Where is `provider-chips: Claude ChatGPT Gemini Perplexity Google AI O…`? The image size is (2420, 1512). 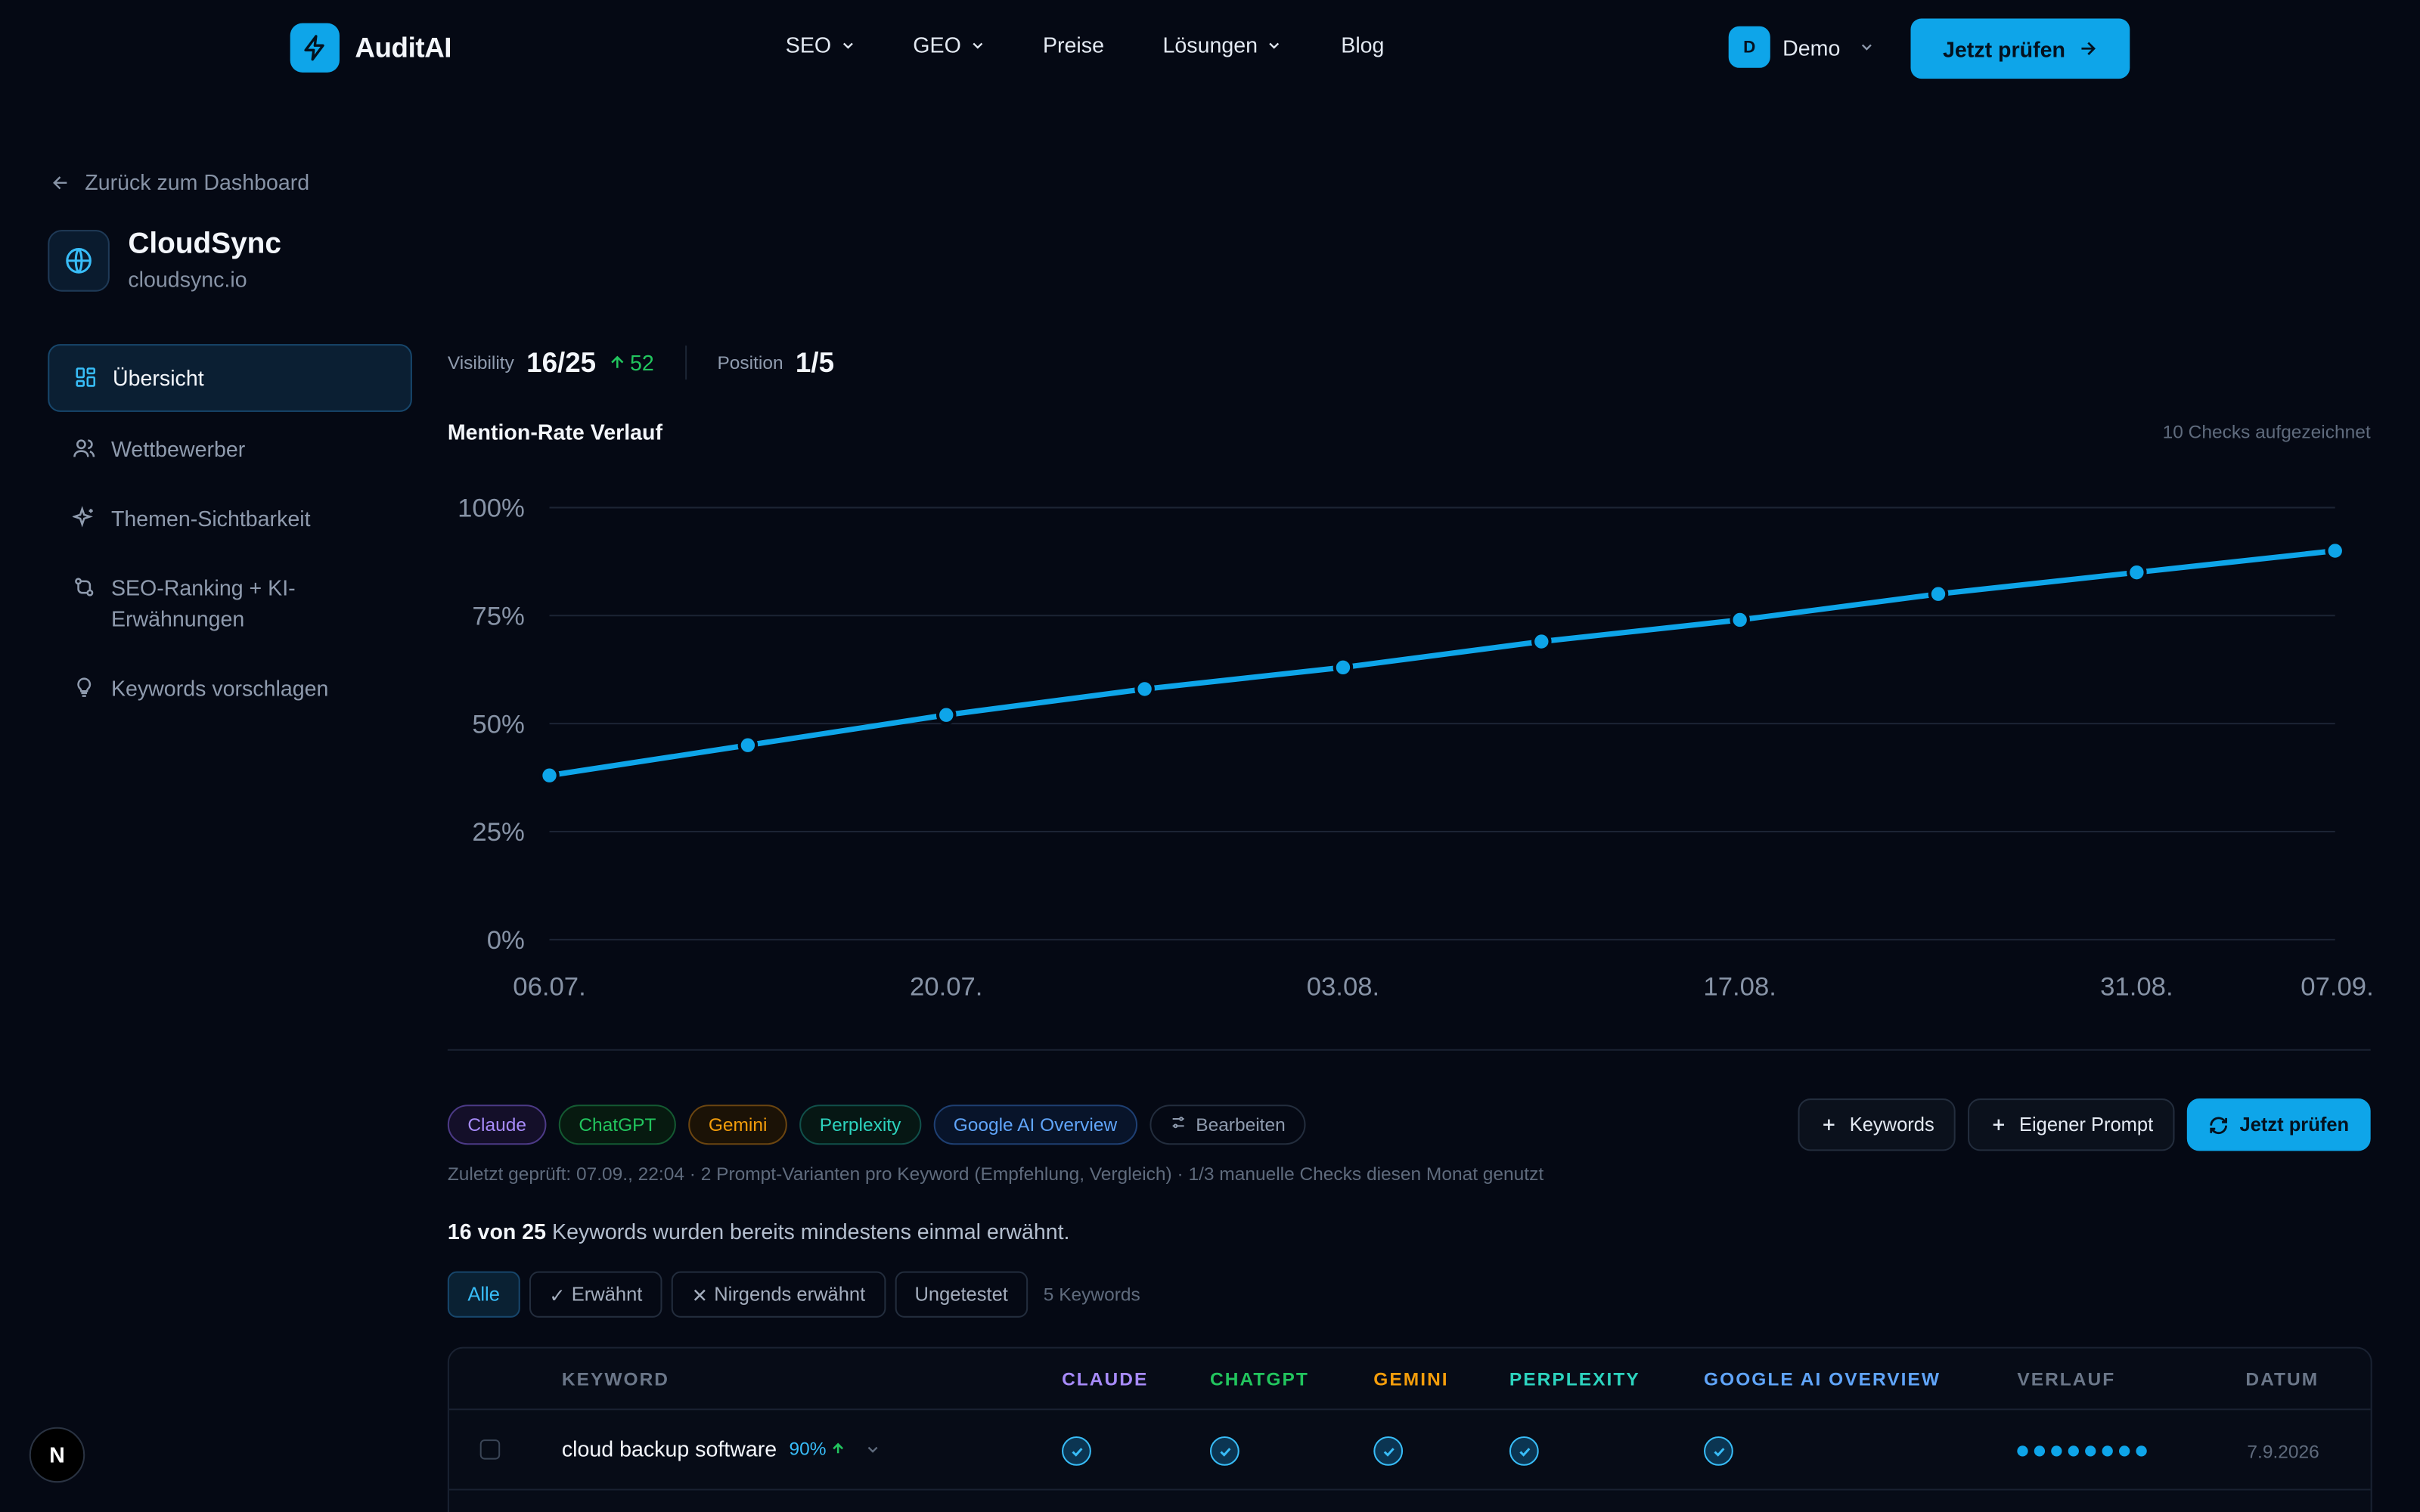 provider-chips: Claude ChatGPT Gemini Perplexity Google AI O… is located at coordinates (876, 1125).